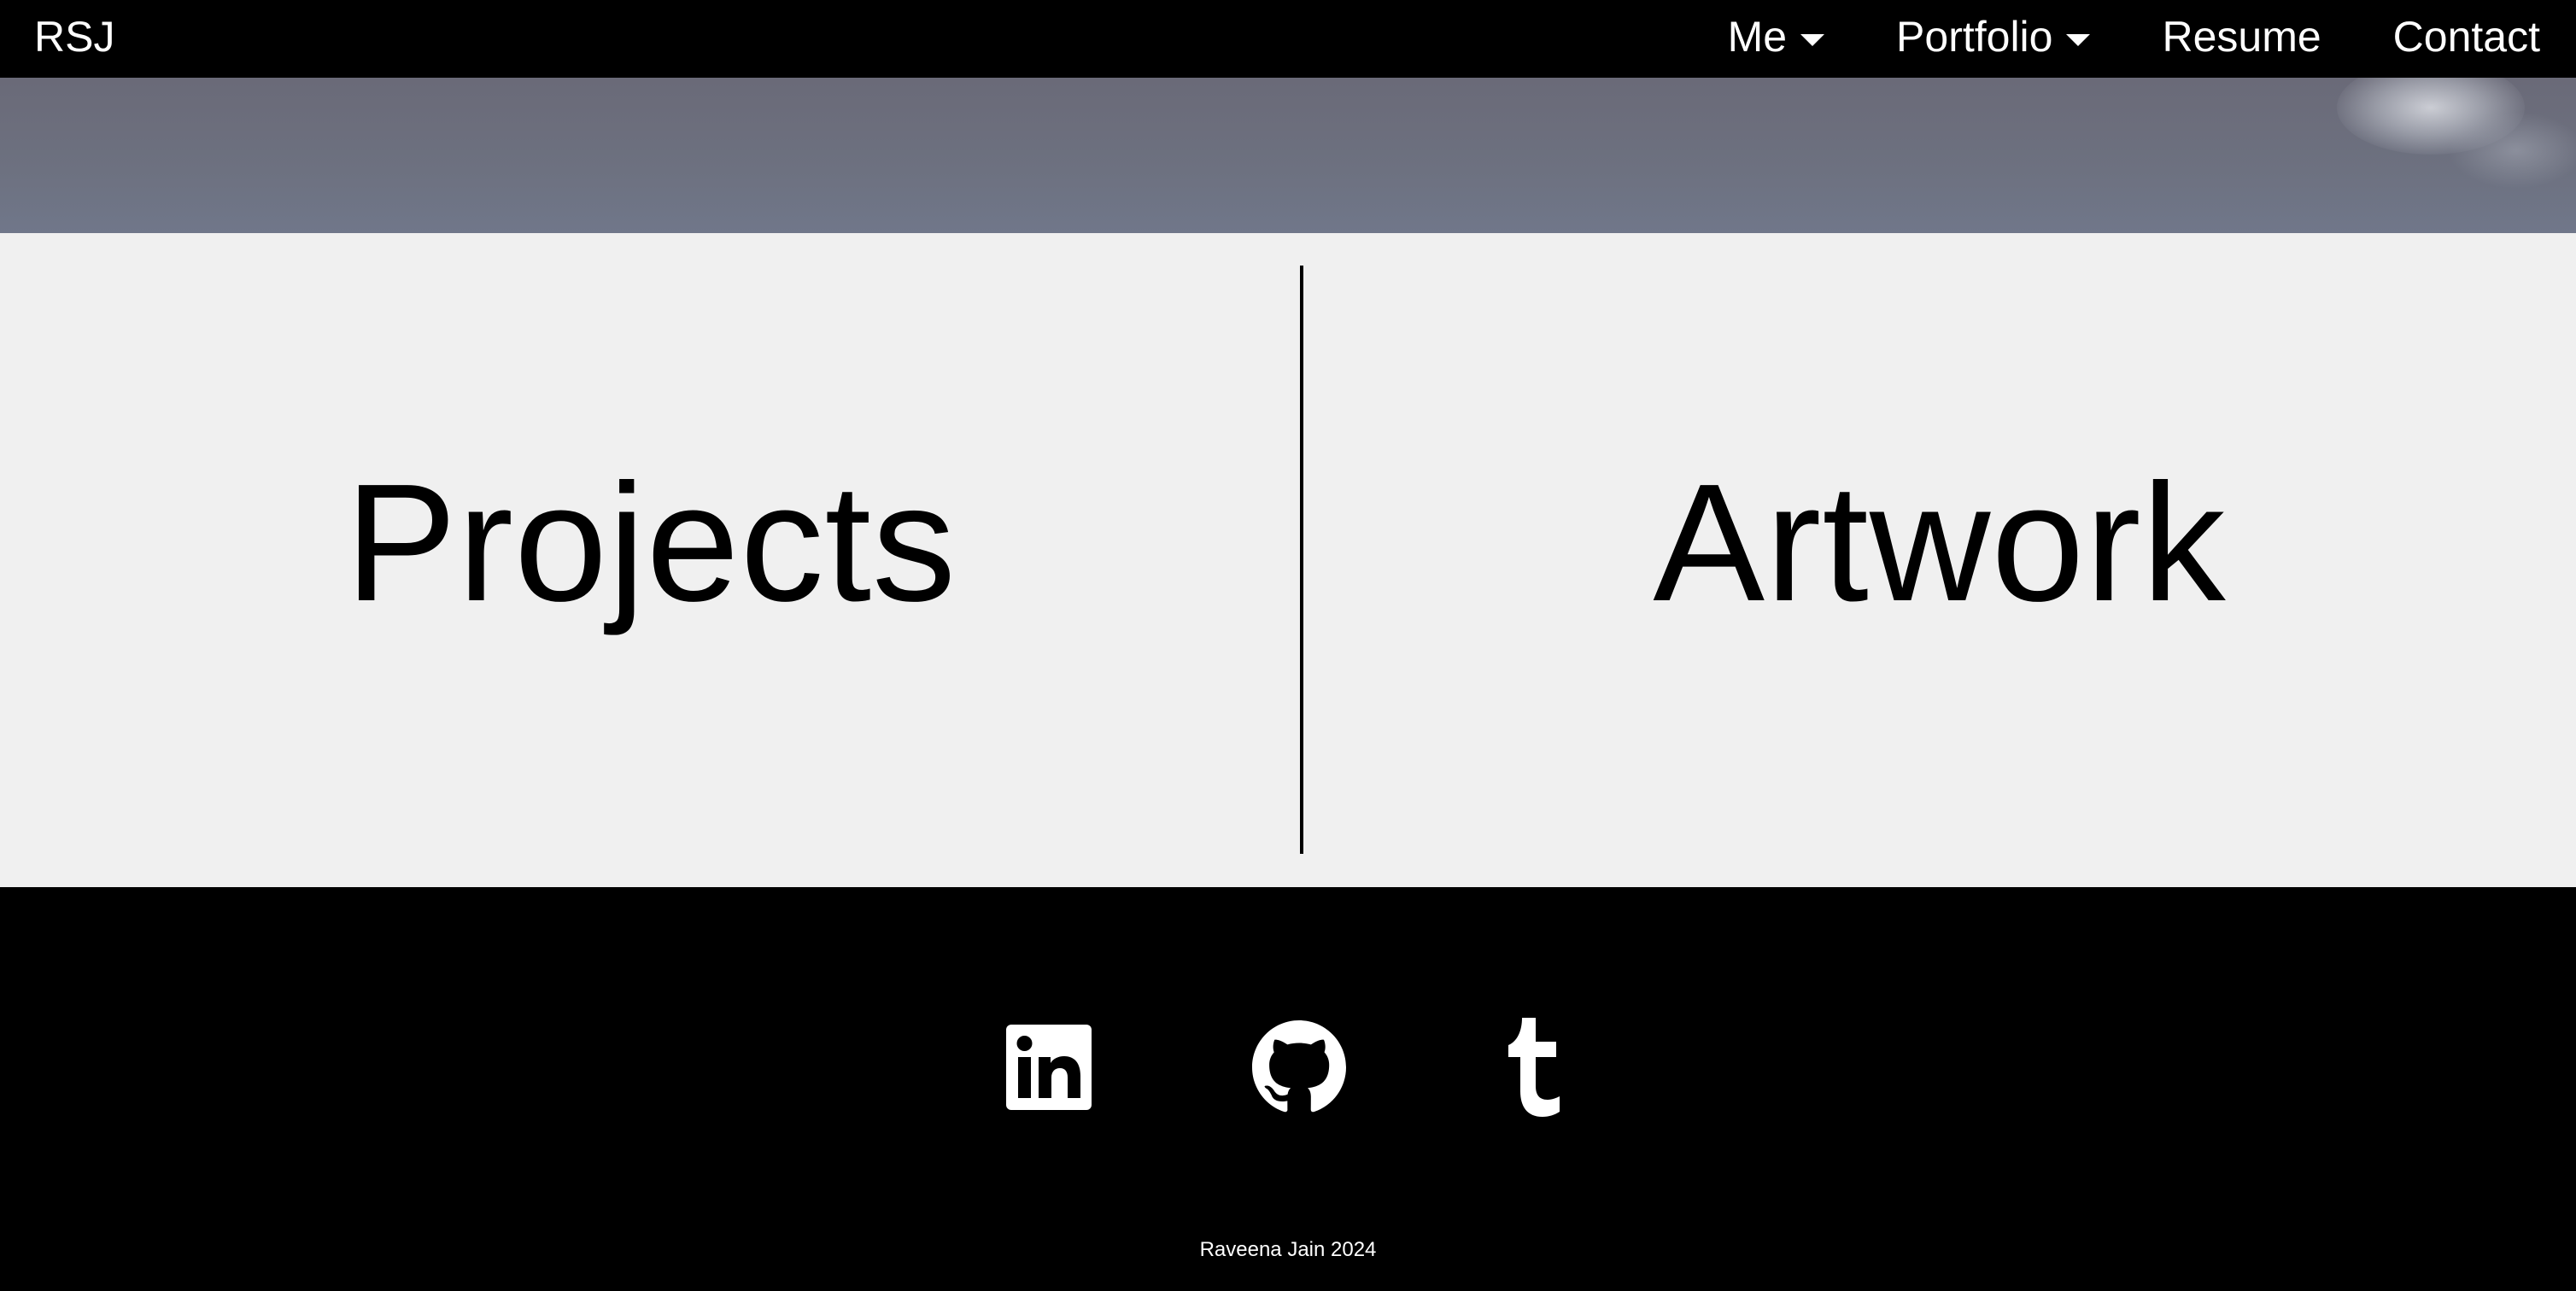  What do you see at coordinates (2134, 37) in the screenshot?
I see `nav-links: Me Portfolio Resume Contact` at bounding box center [2134, 37].